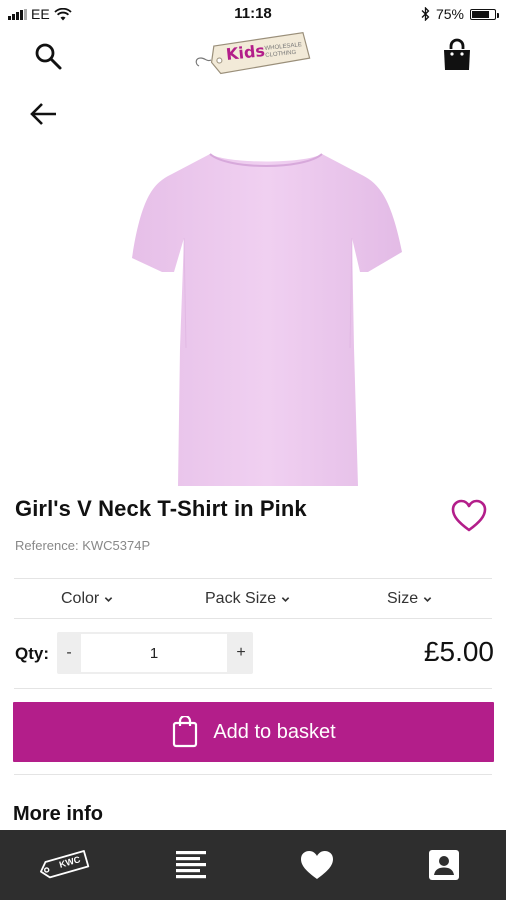  I want to click on brand-logo: Kids WHOLESALE CLOTHING, so click(253, 55).